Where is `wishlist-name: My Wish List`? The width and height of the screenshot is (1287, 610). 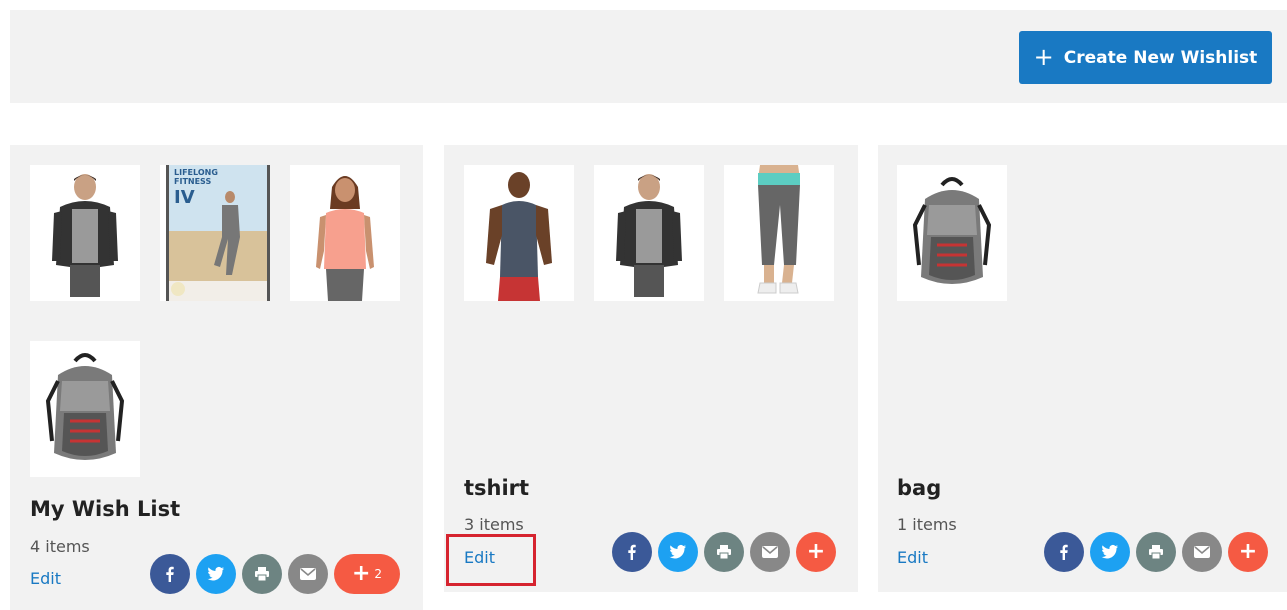
wishlist-name: My Wish List is located at coordinates (105, 509).